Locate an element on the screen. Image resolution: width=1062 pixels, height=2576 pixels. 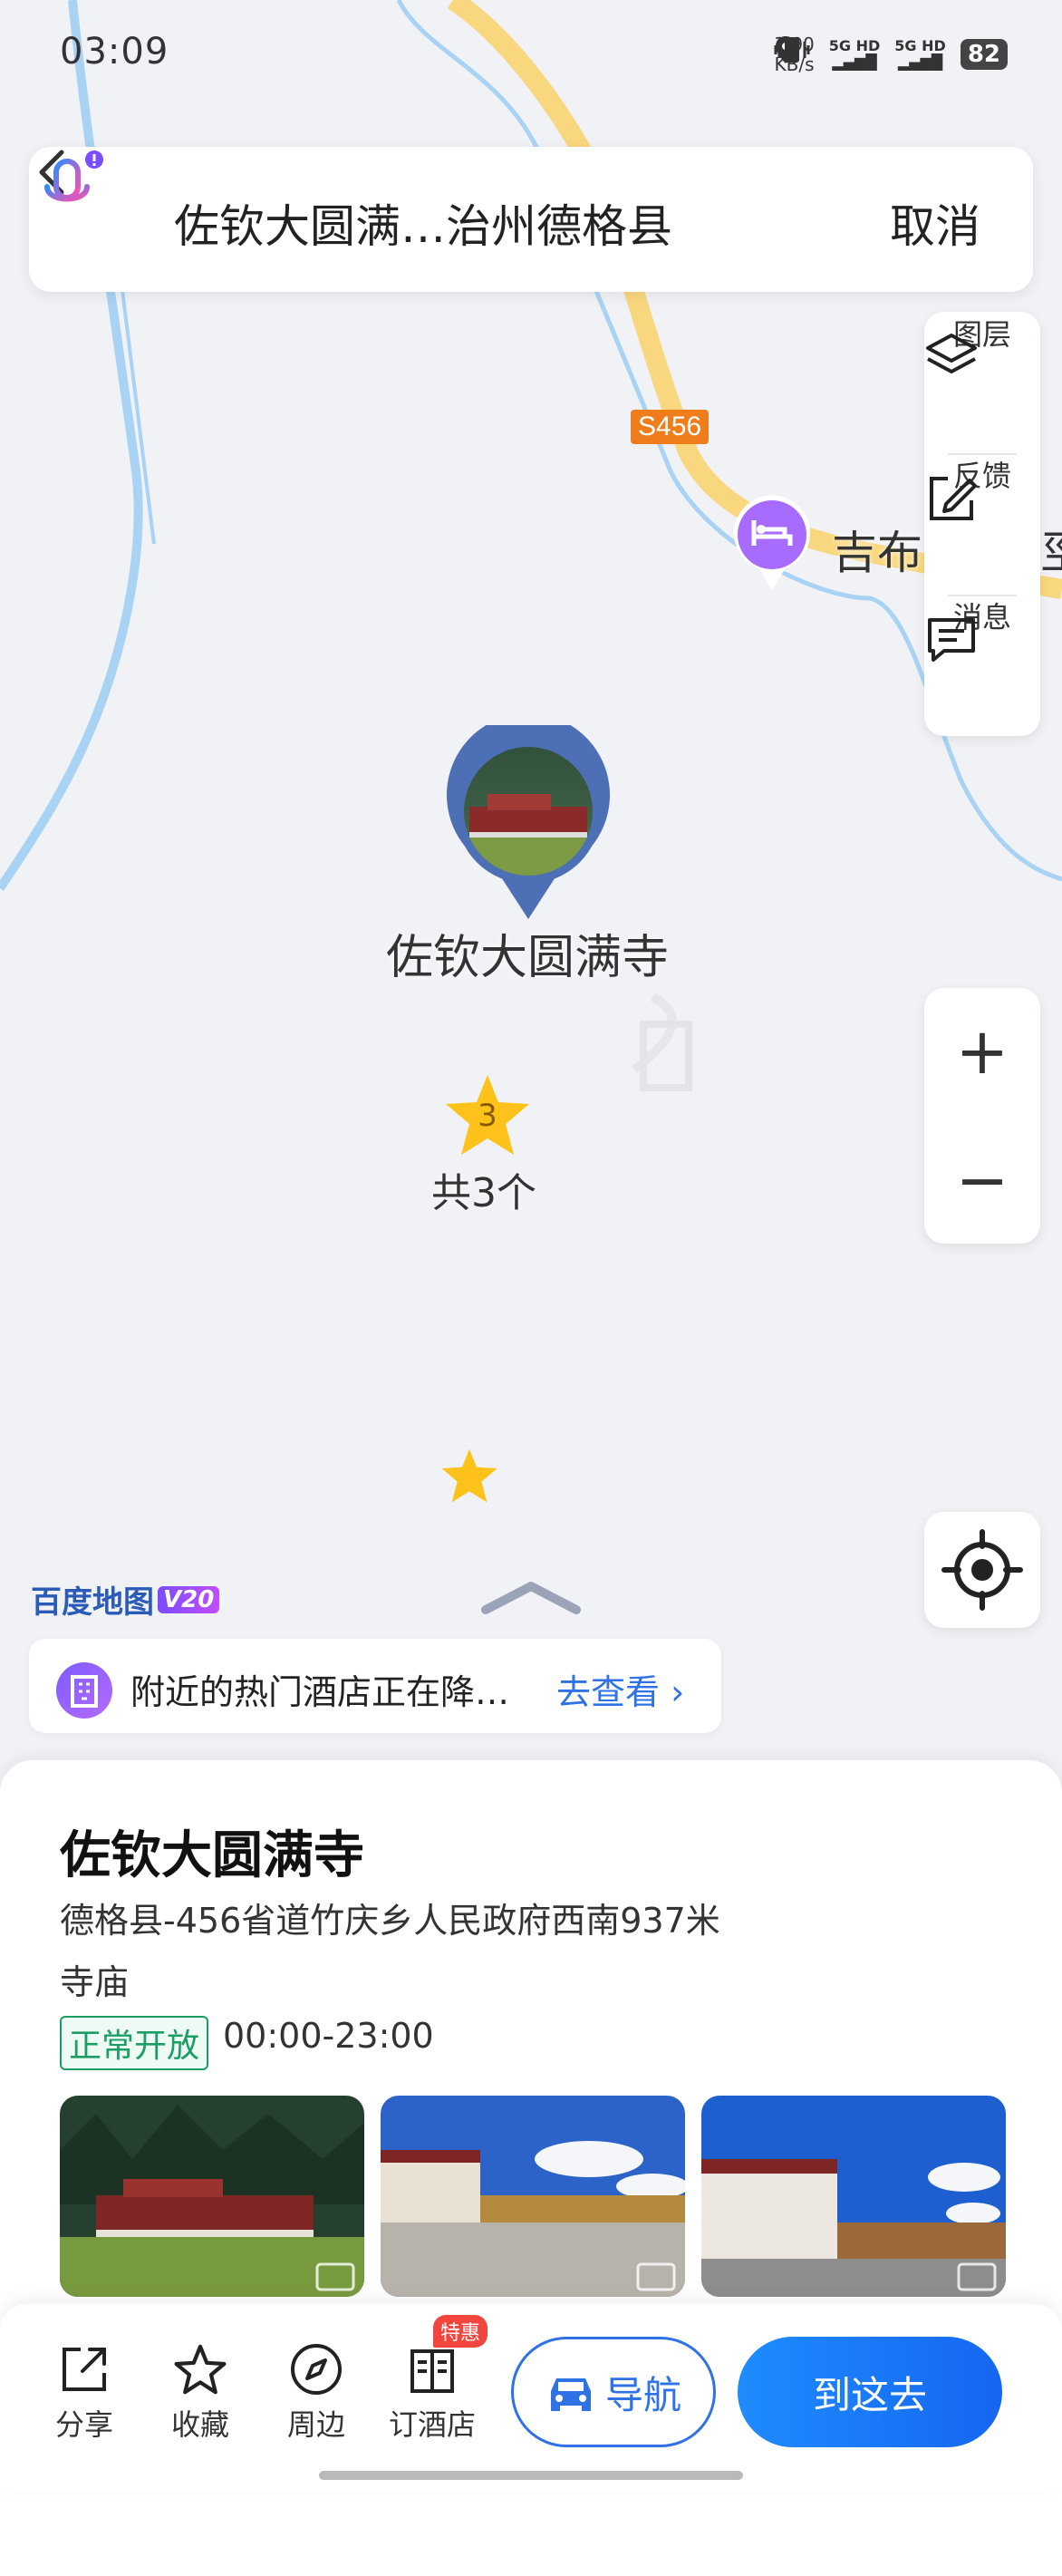
layers-icon is located at coordinates (952, 353).